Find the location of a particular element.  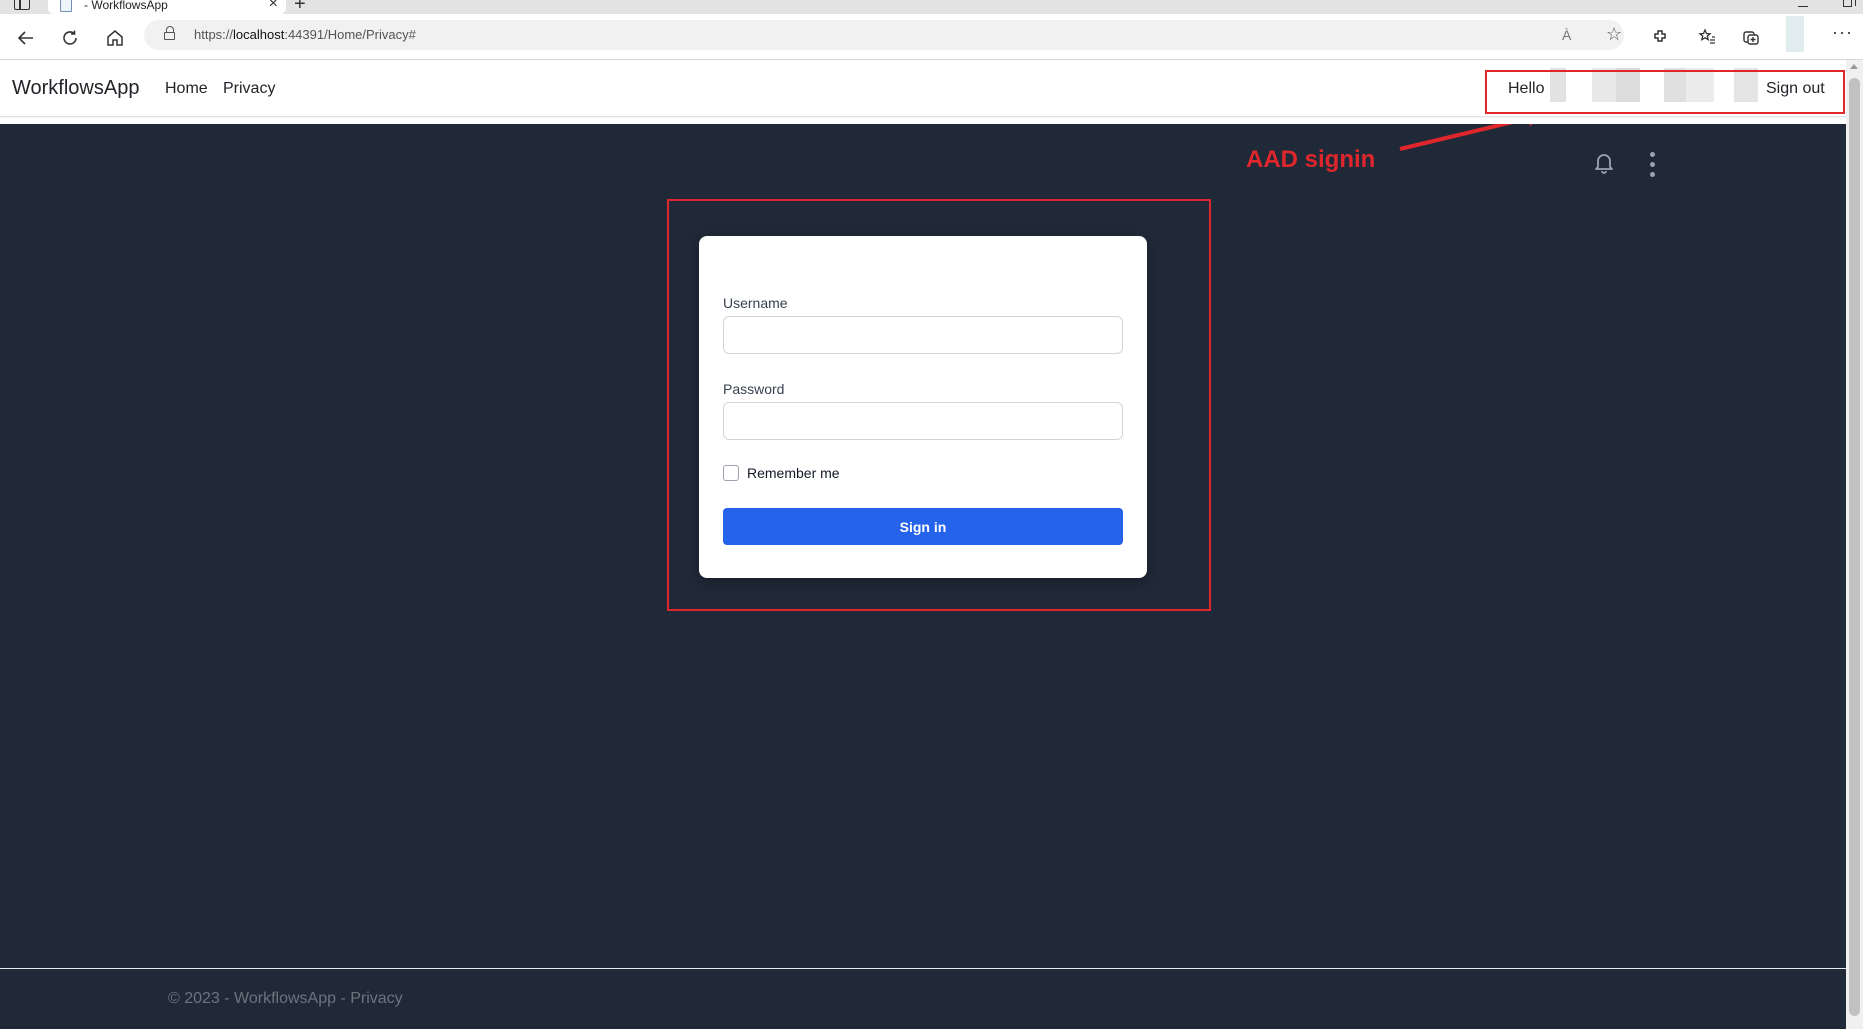

page-favicon-icon is located at coordinates (66, 6).